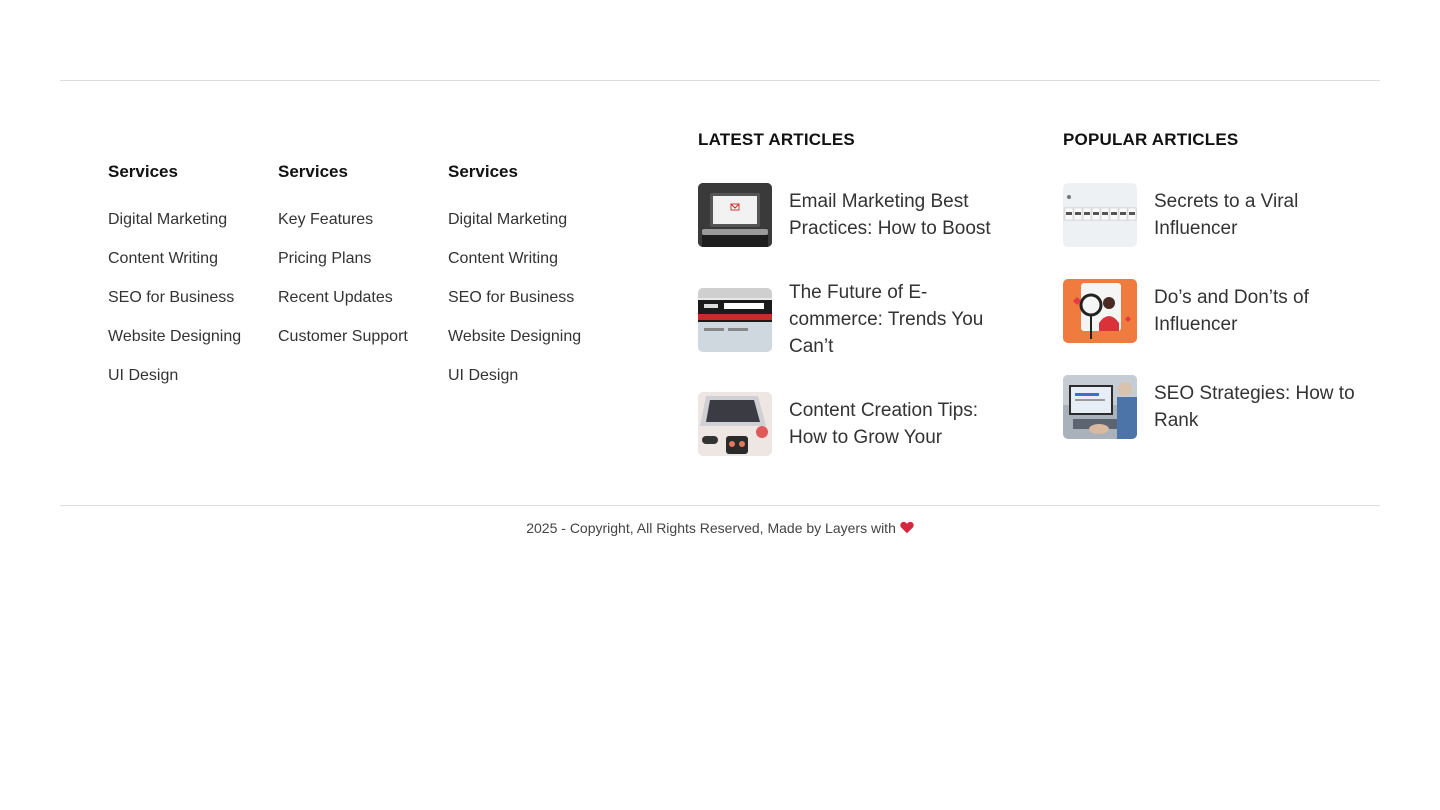 This screenshot has height=810, width=1440. What do you see at coordinates (907, 528) in the screenshot?
I see `heart-icon` at bounding box center [907, 528].